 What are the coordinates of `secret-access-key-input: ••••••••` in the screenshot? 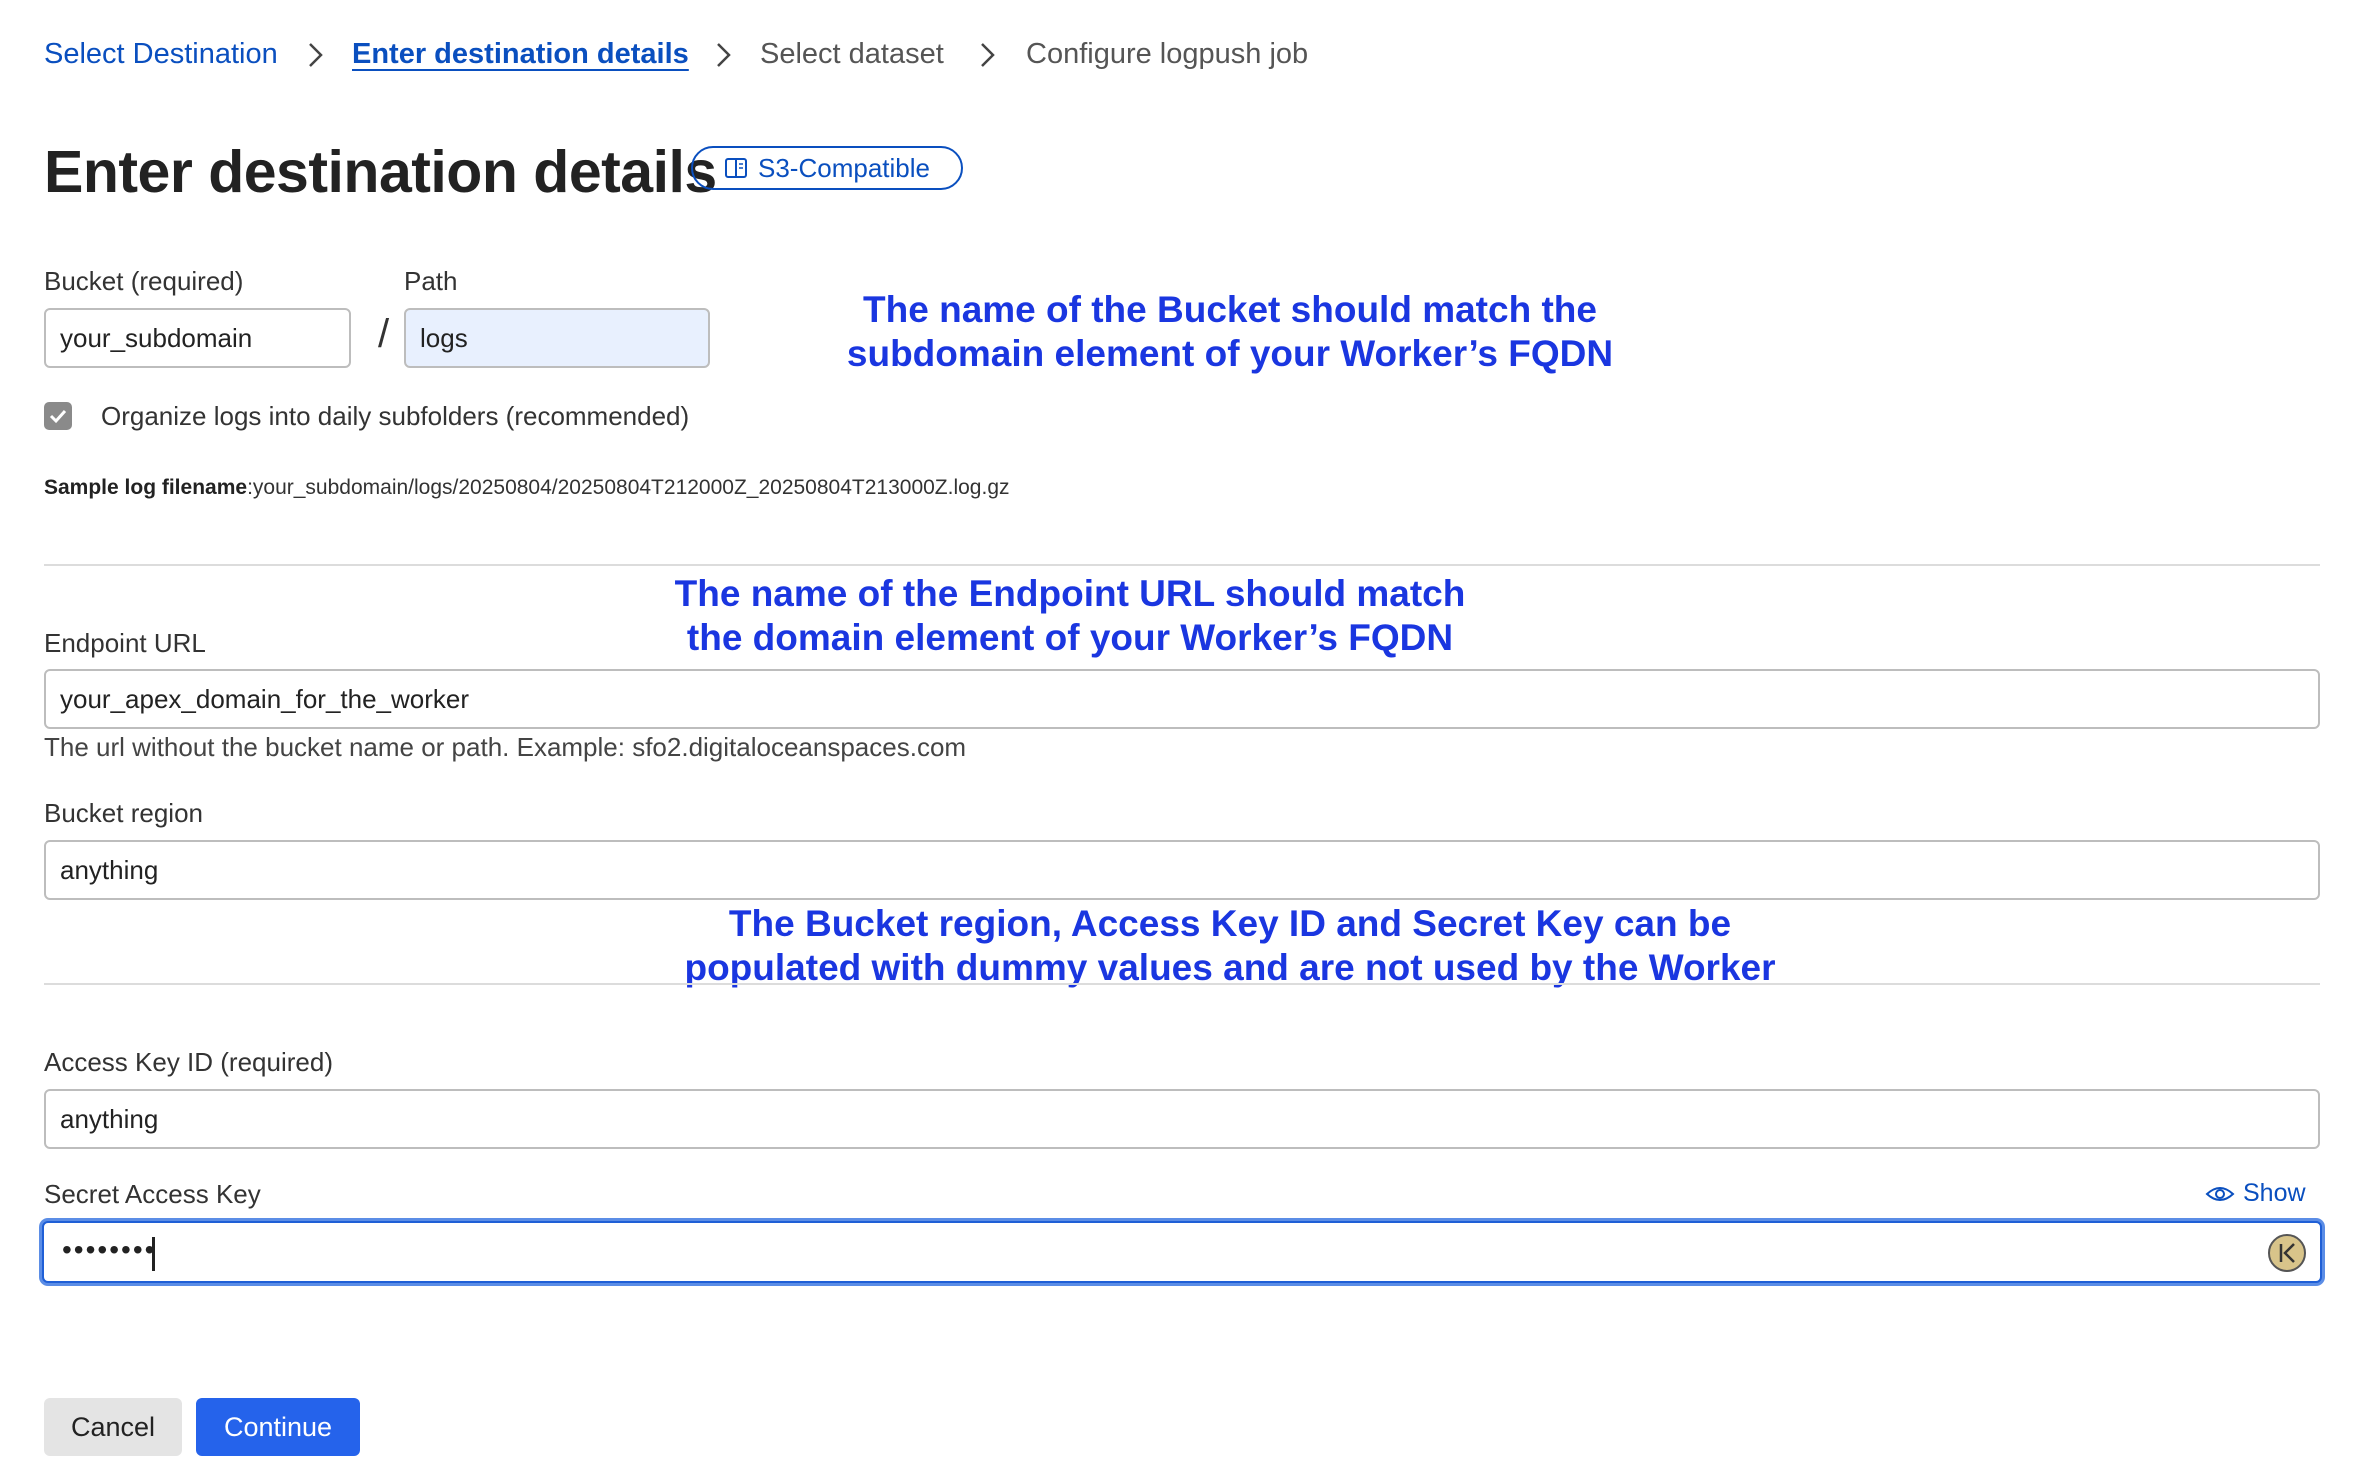 It's located at (1182, 1252).